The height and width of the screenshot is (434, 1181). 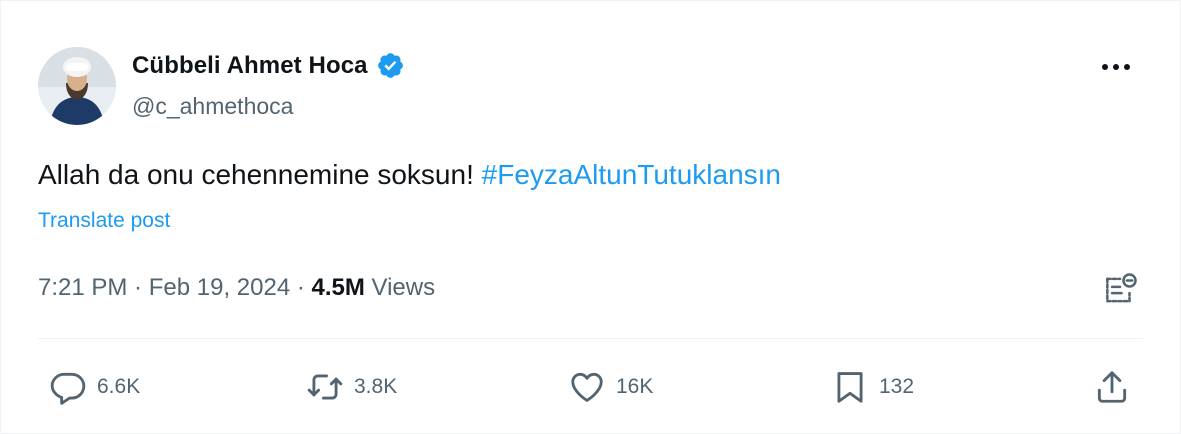 What do you see at coordinates (82, 287) in the screenshot?
I see `post-time: 7:21 PM` at bounding box center [82, 287].